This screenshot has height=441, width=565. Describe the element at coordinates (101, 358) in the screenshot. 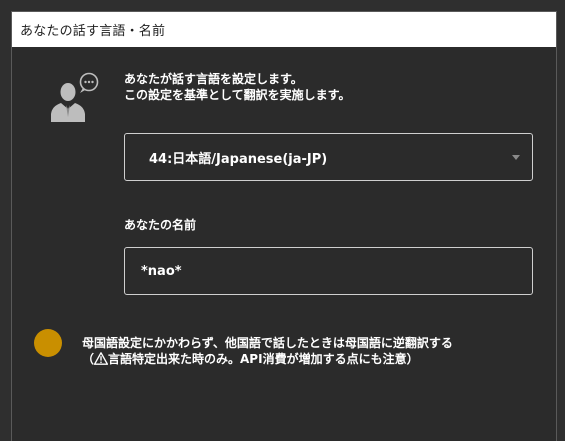

I see `warning-icon` at that location.